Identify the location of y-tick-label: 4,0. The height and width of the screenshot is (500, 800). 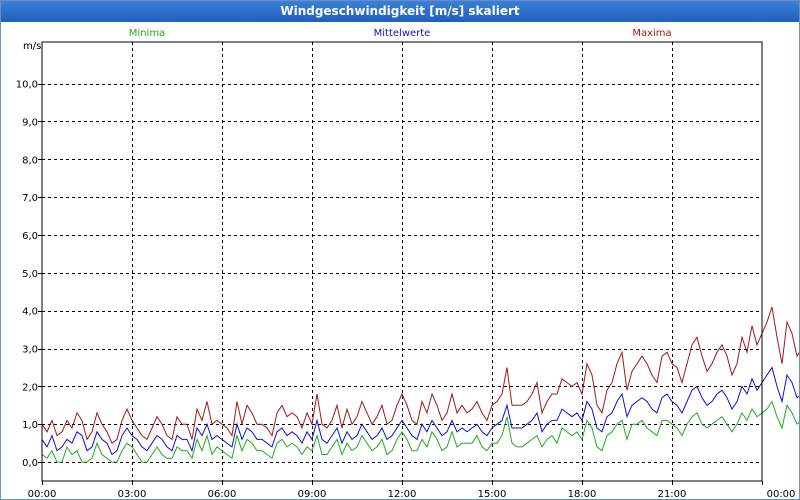
(30, 312).